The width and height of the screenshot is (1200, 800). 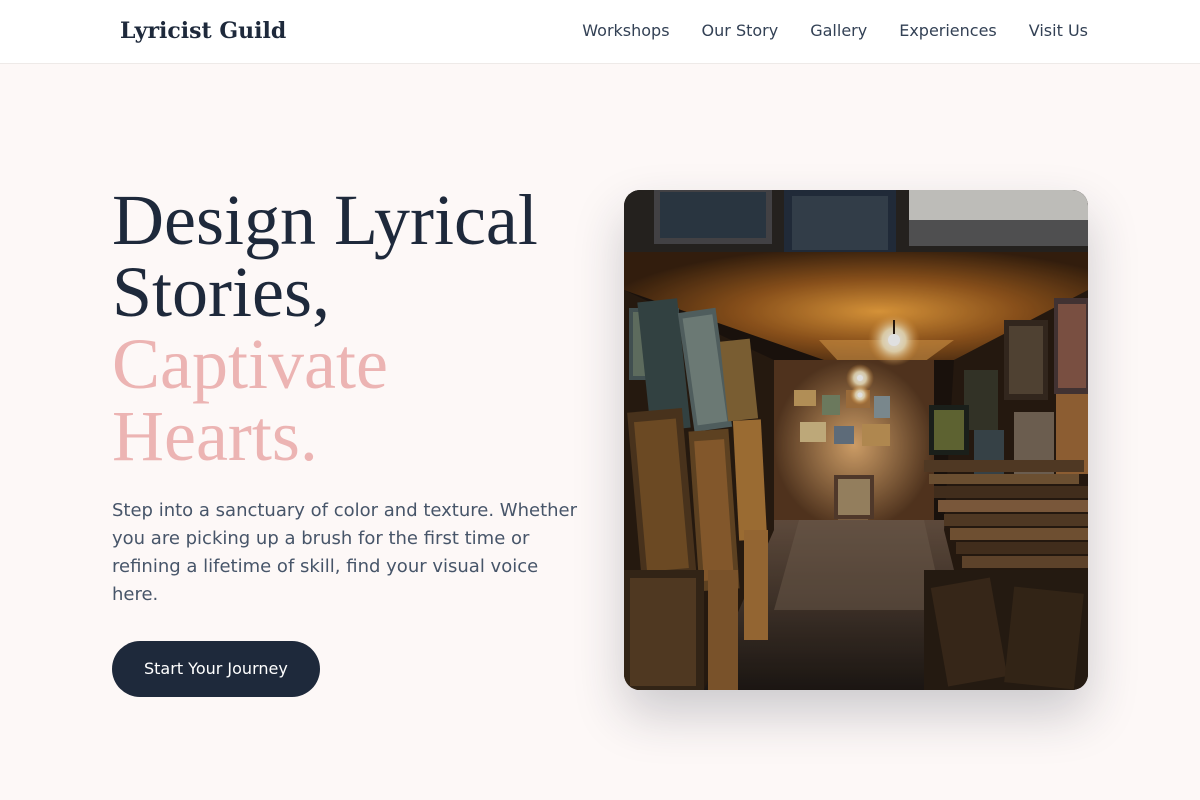 What do you see at coordinates (948, 30) in the screenshot?
I see `nav-link-experiences: Experiences` at bounding box center [948, 30].